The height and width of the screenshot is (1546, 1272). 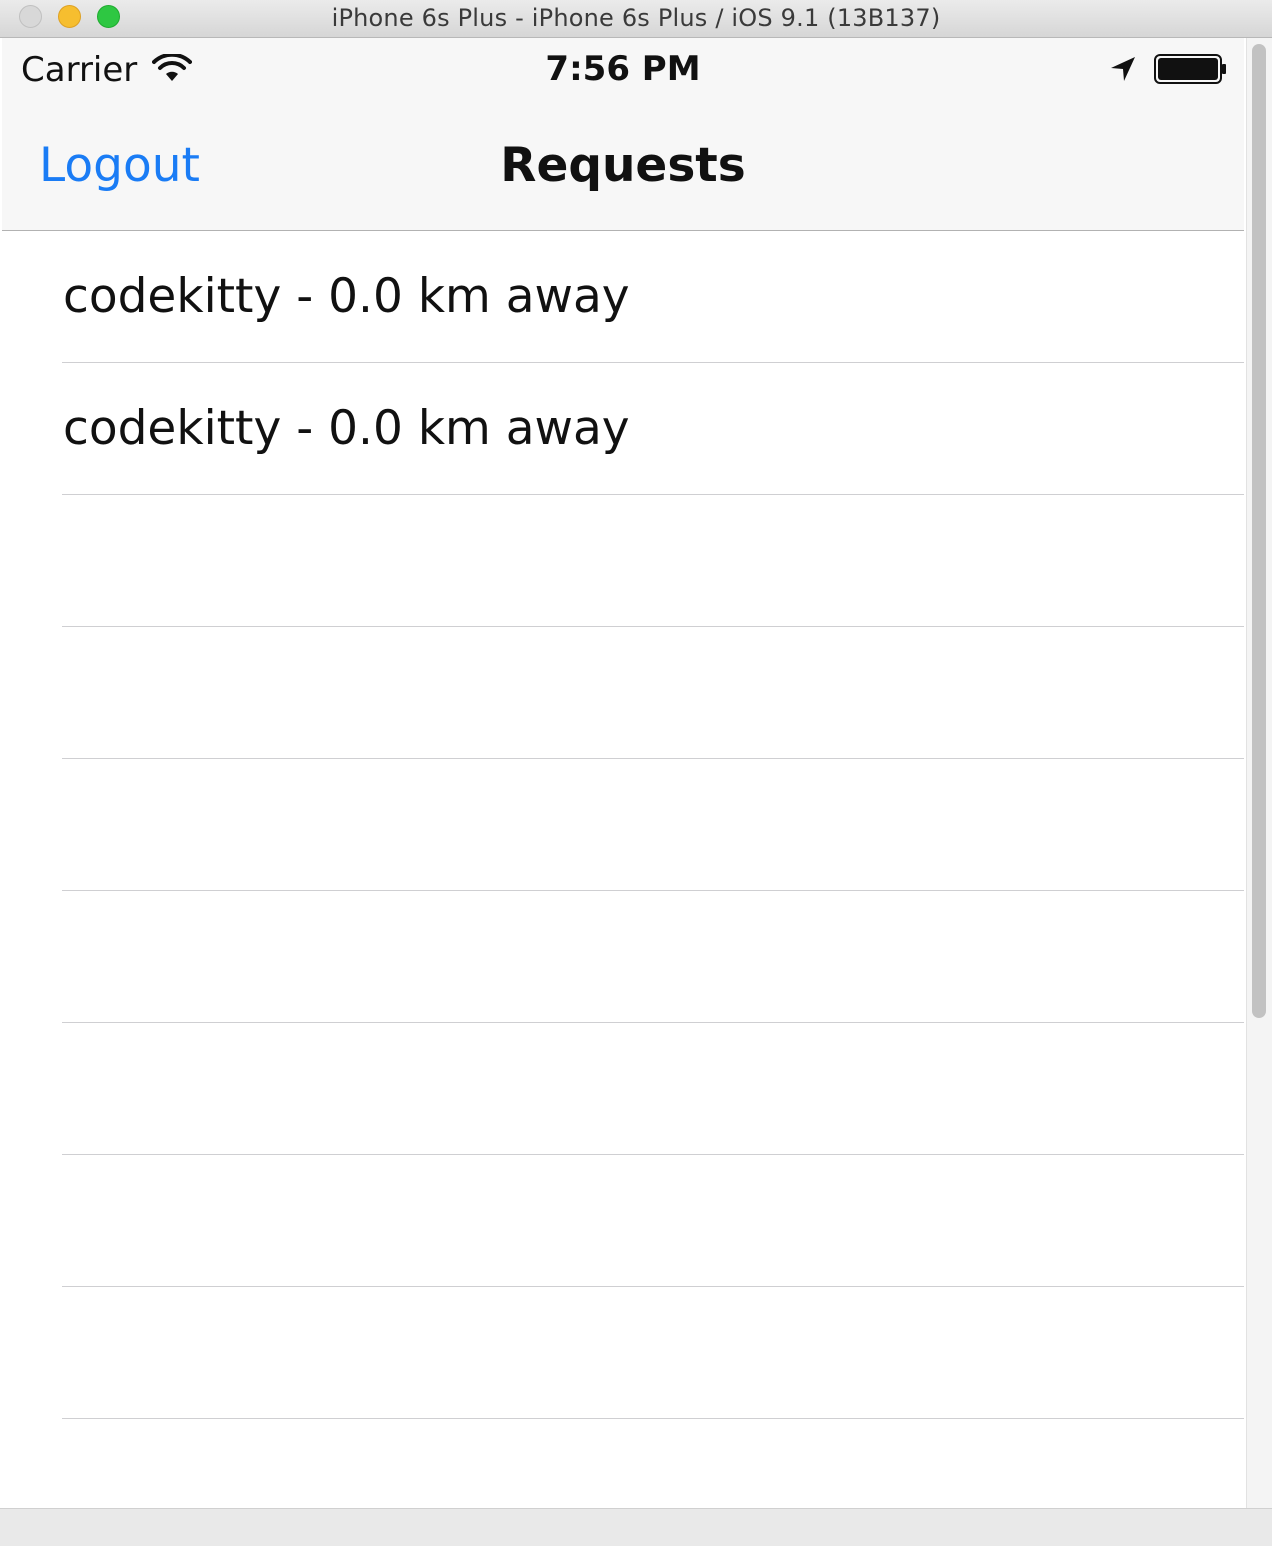 I want to click on page-title: Requests, so click(x=623, y=165).